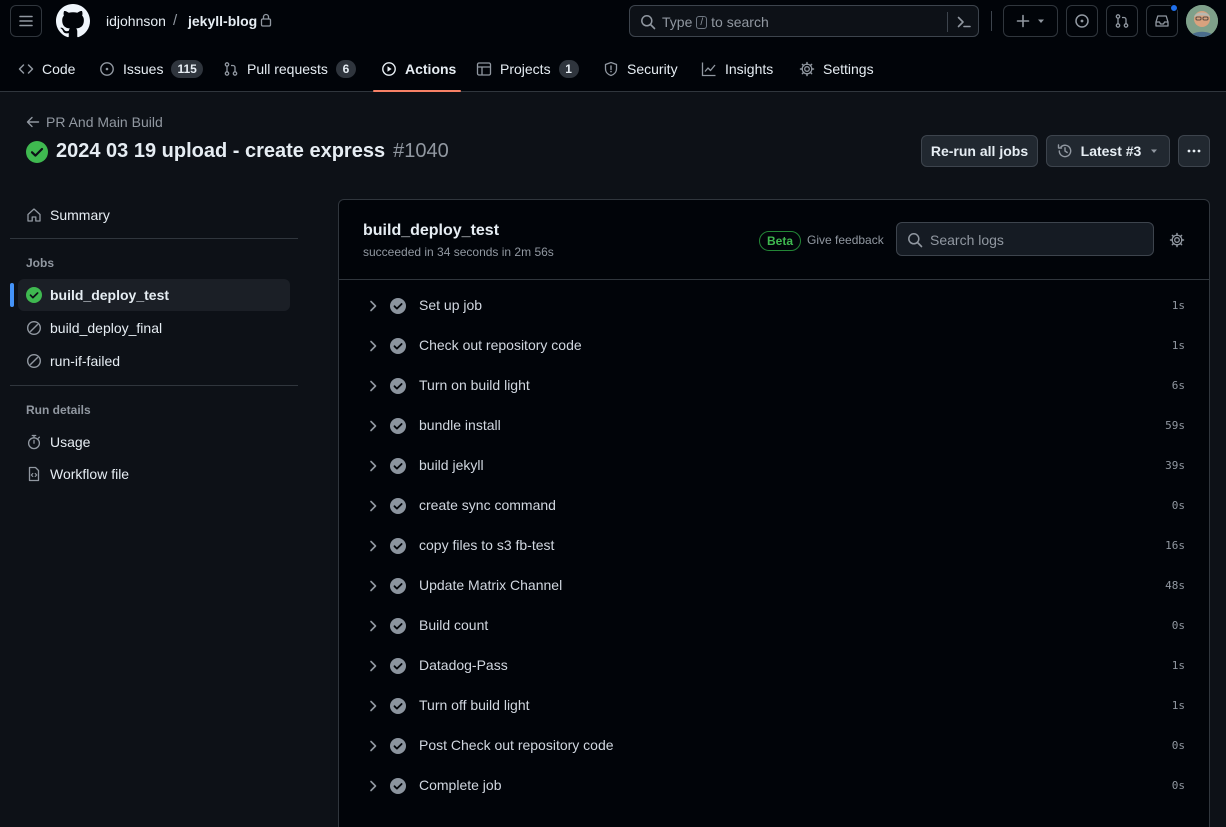 The width and height of the screenshot is (1226, 827). What do you see at coordinates (154, 295) in the screenshot?
I see `sidebar-job-build-deploy-test: build_deploy_test` at bounding box center [154, 295].